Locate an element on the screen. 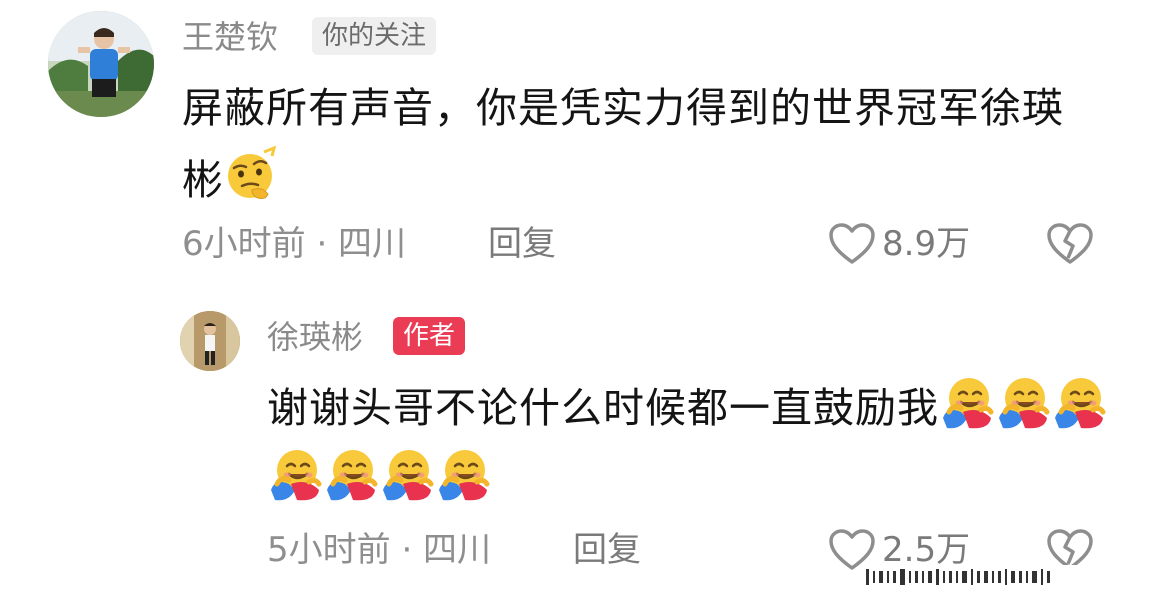  username: 王楚钦 is located at coordinates (230, 37).